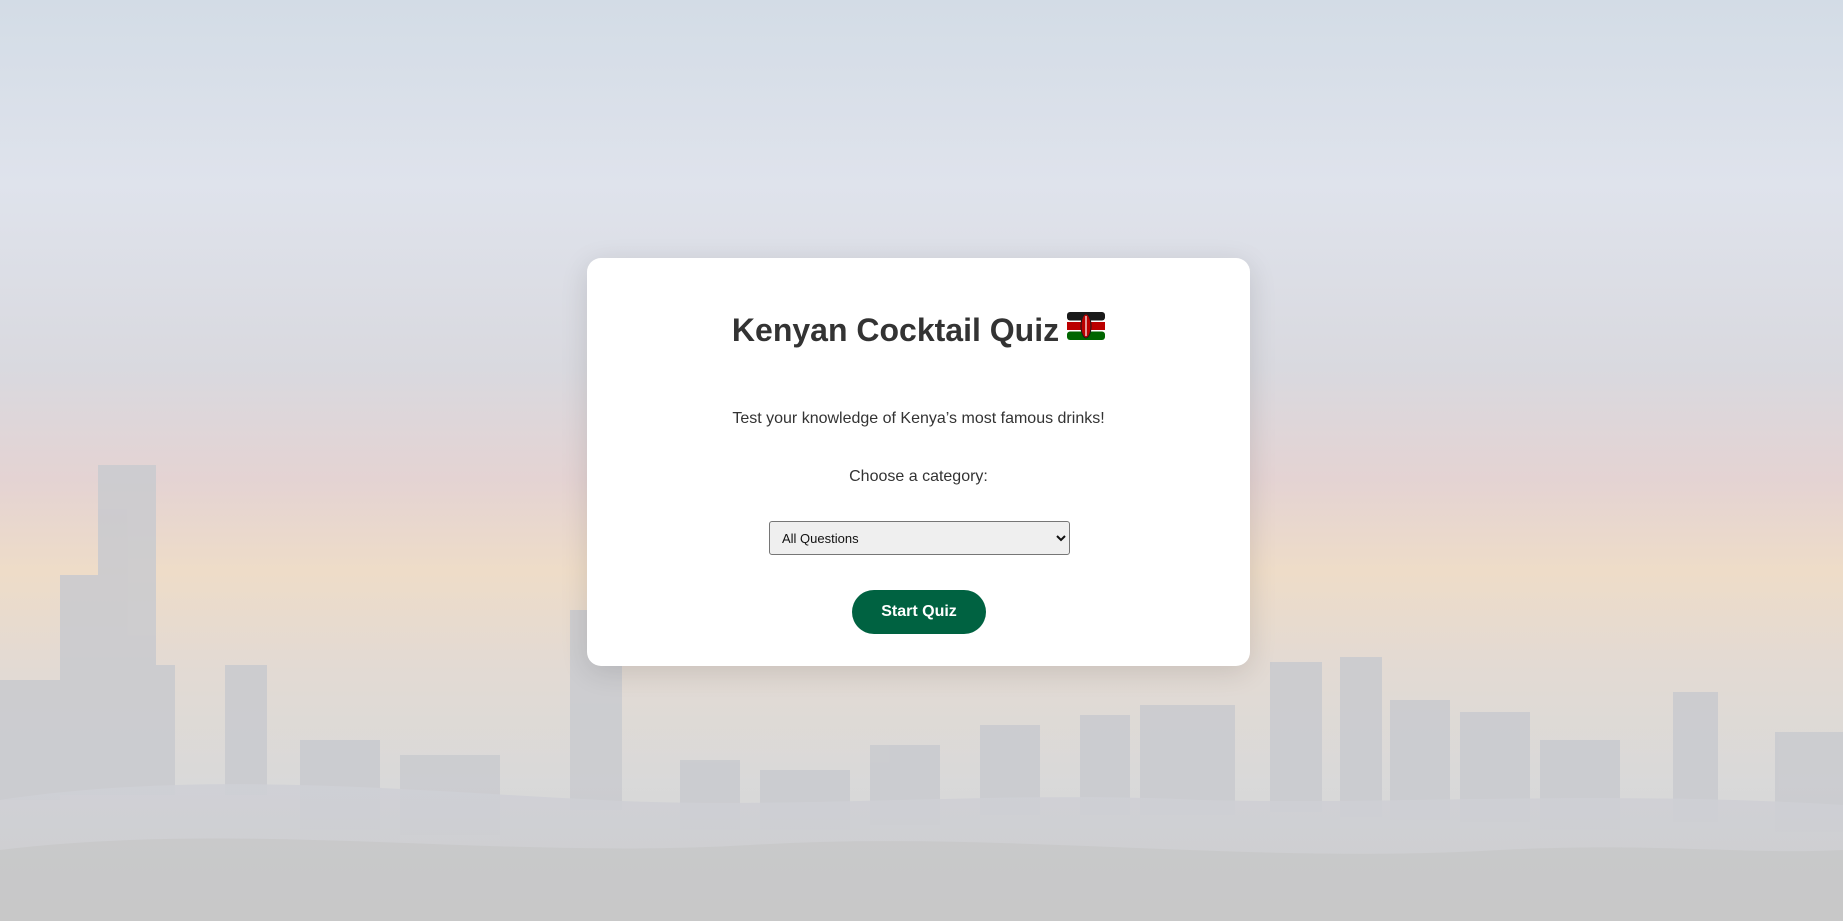 The width and height of the screenshot is (1843, 921). I want to click on category-select-wrapper: All Questions, so click(919, 538).